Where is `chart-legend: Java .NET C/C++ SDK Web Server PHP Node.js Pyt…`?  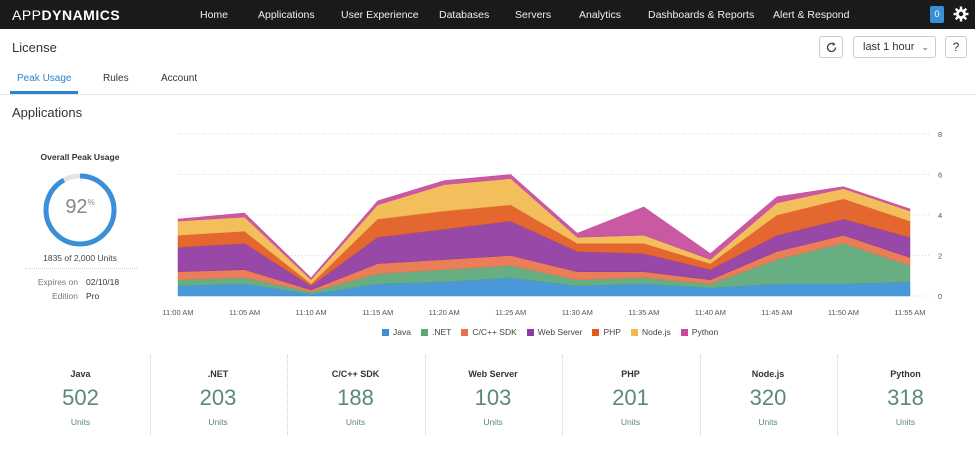 chart-legend: Java .NET C/C++ SDK Web Server PHP Node.js Pyt… is located at coordinates (550, 332).